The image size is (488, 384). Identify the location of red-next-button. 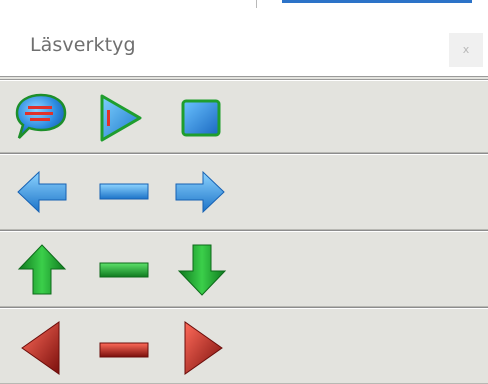
(202, 346).